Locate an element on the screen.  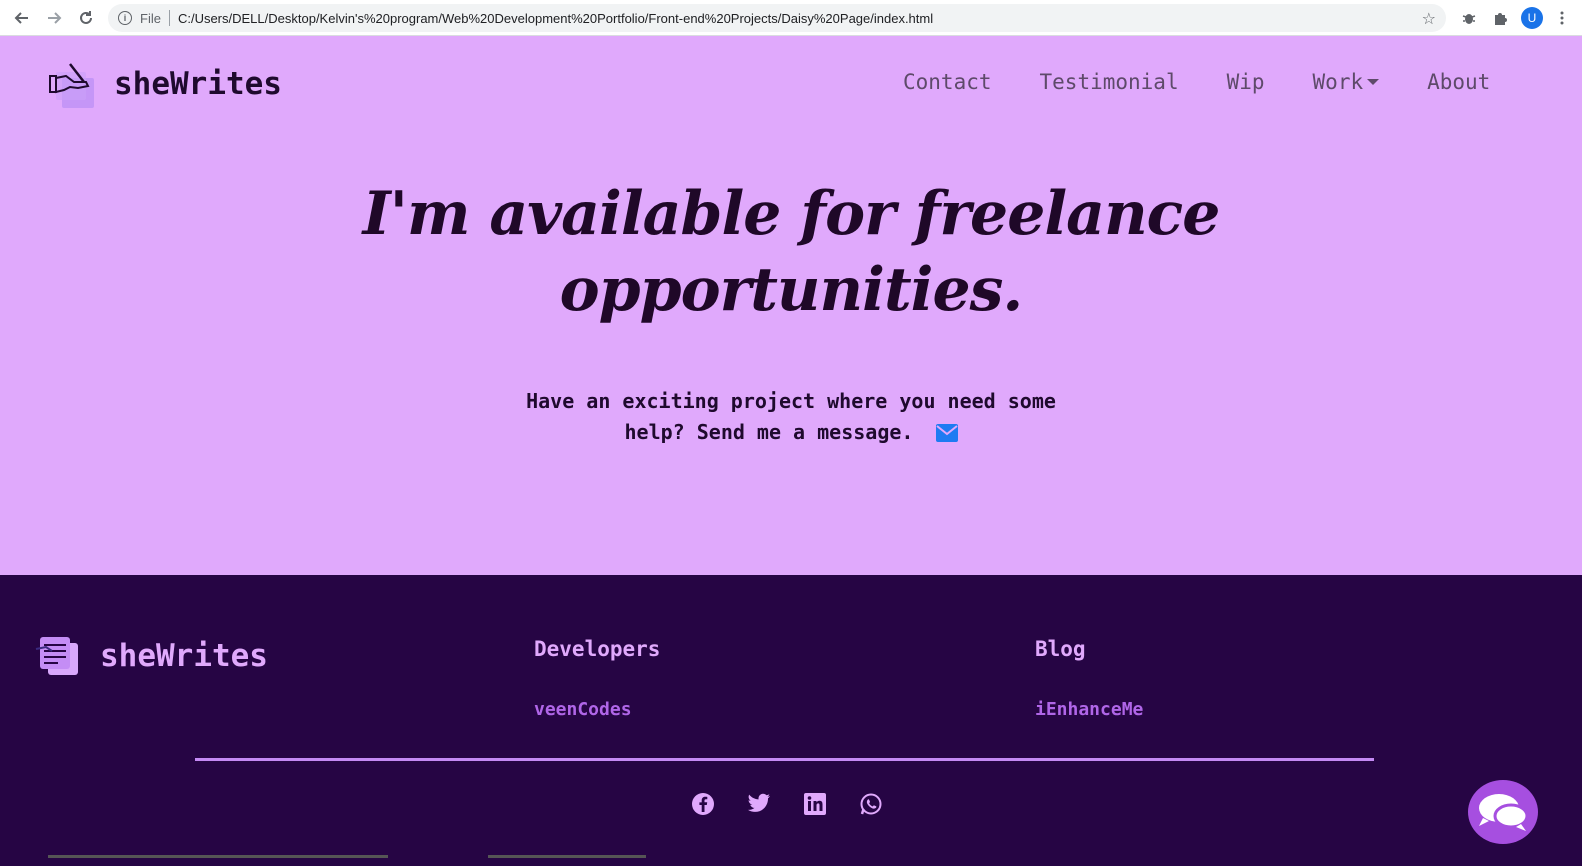
footer-column-blog: Blog iEnhanceMe is located at coordinates (1089, 678).